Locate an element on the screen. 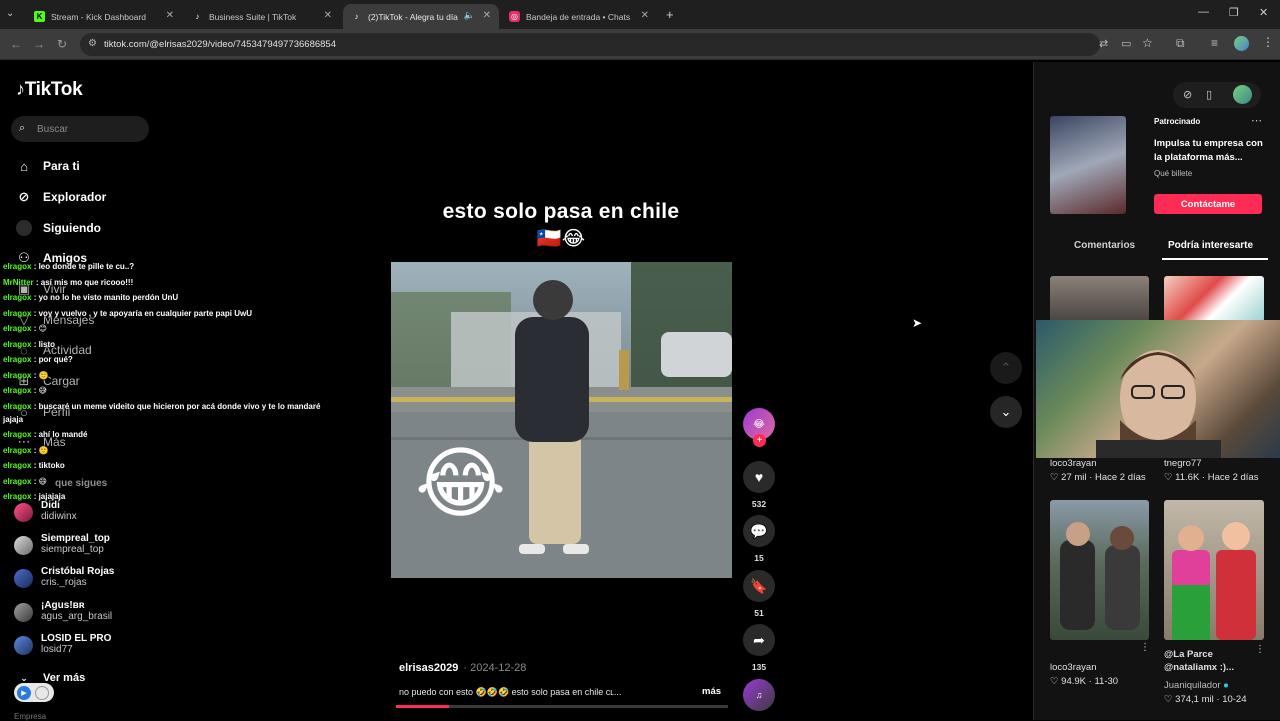 The width and height of the screenshot is (1280, 721). tab-kick: K Stream - Kick Dashboard ✕ is located at coordinates (104, 16).